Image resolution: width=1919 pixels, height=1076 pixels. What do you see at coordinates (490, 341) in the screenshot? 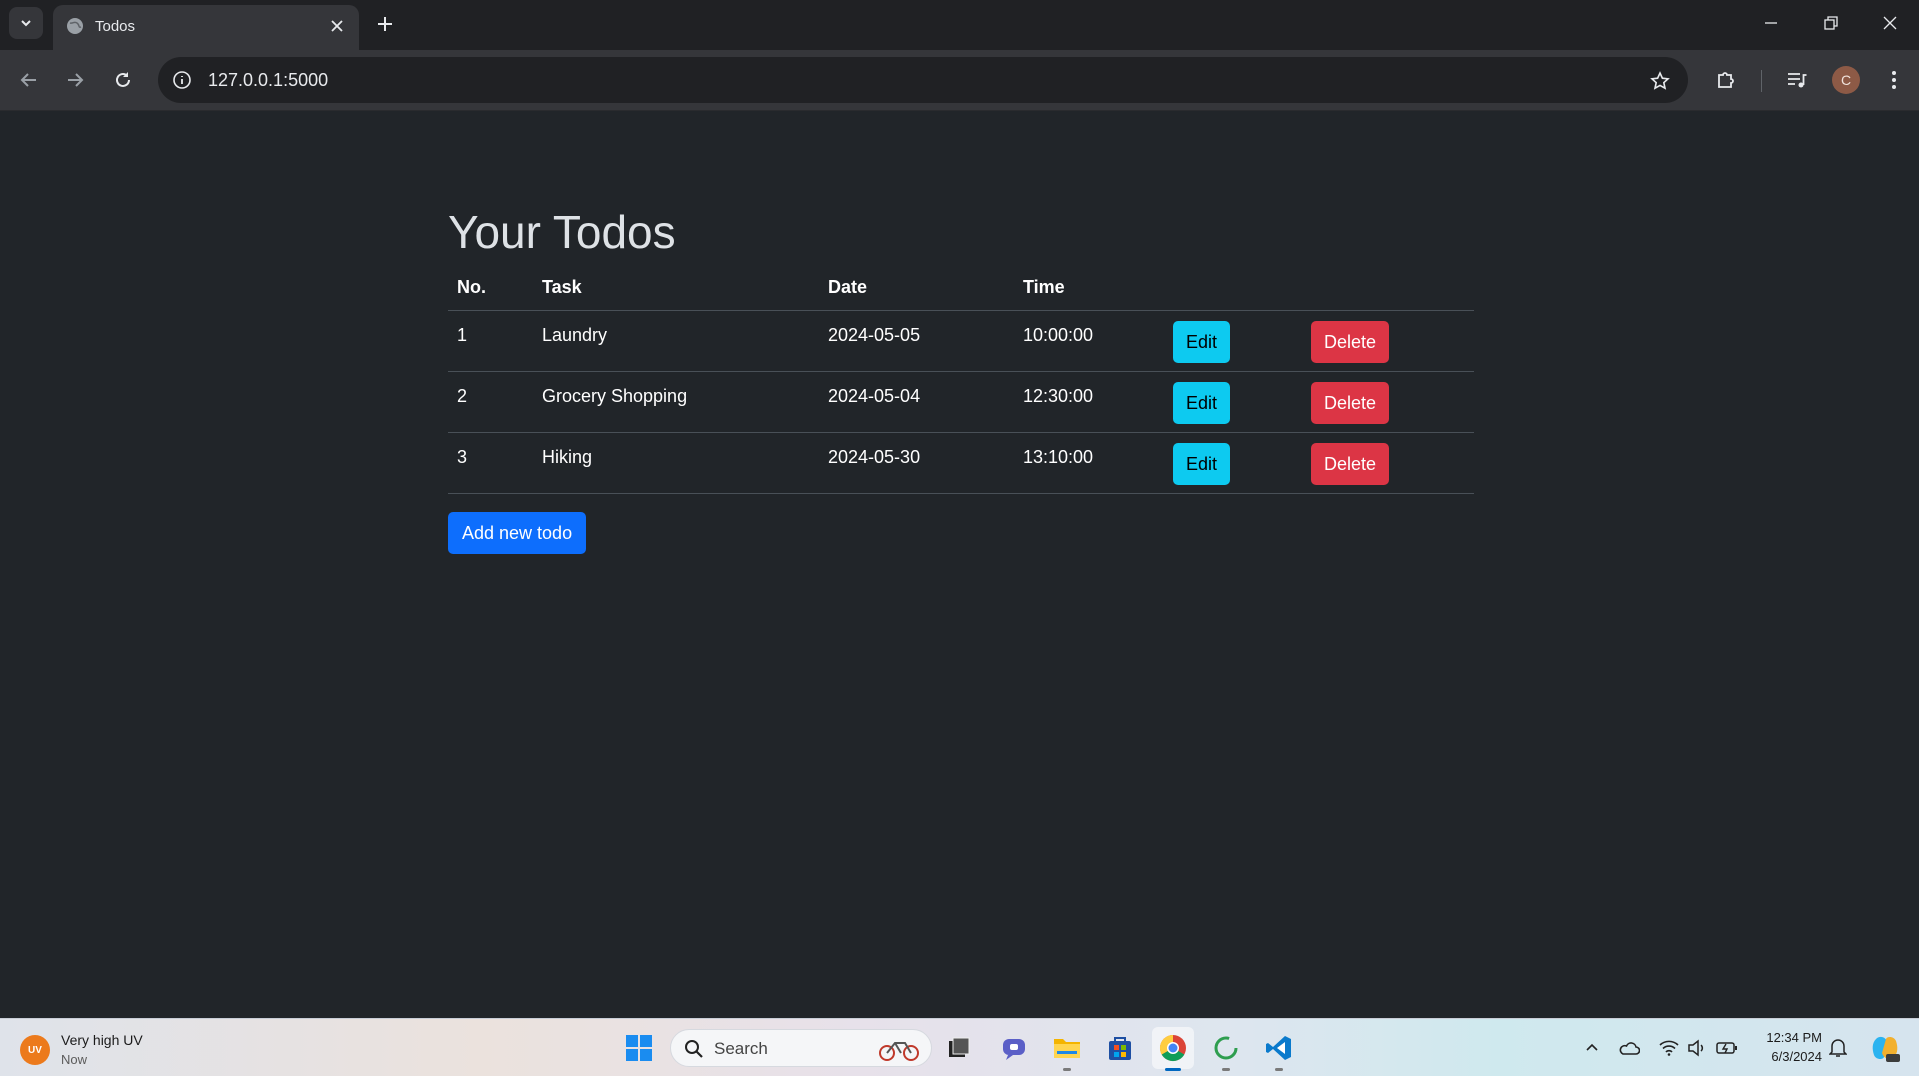
I see `cell-no: 1` at bounding box center [490, 341].